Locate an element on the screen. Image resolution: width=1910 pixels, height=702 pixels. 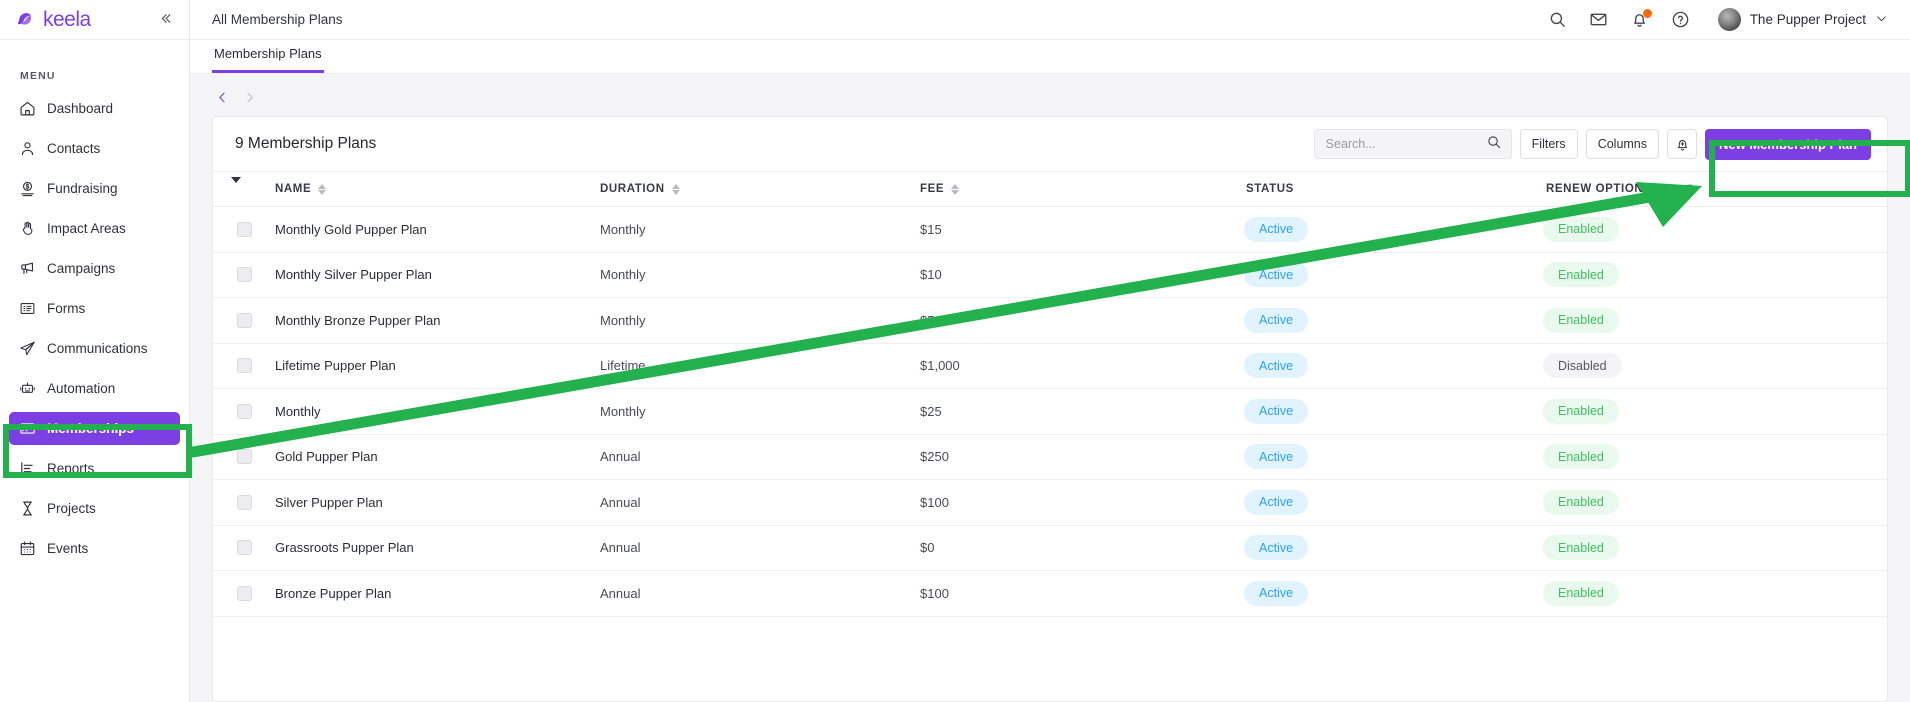
sidebar-item-label: Reports is located at coordinates (71, 468).